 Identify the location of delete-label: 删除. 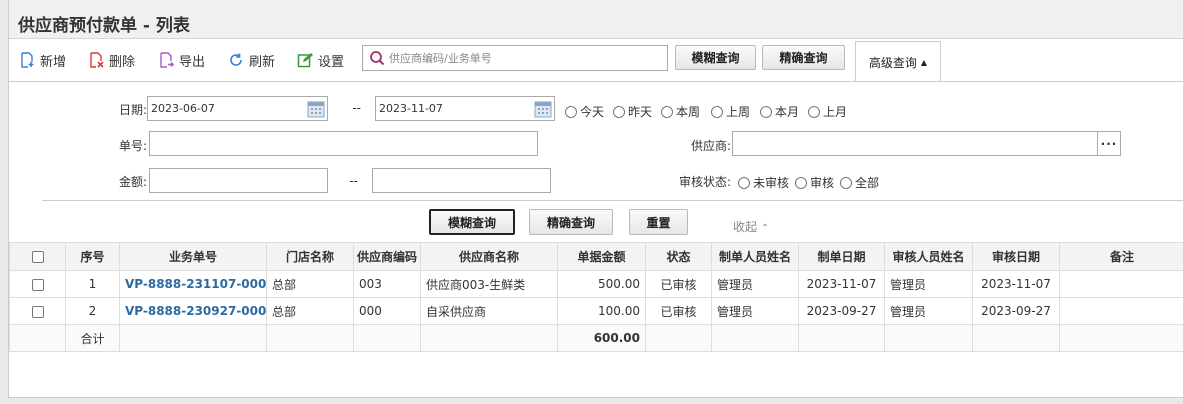
(122, 62).